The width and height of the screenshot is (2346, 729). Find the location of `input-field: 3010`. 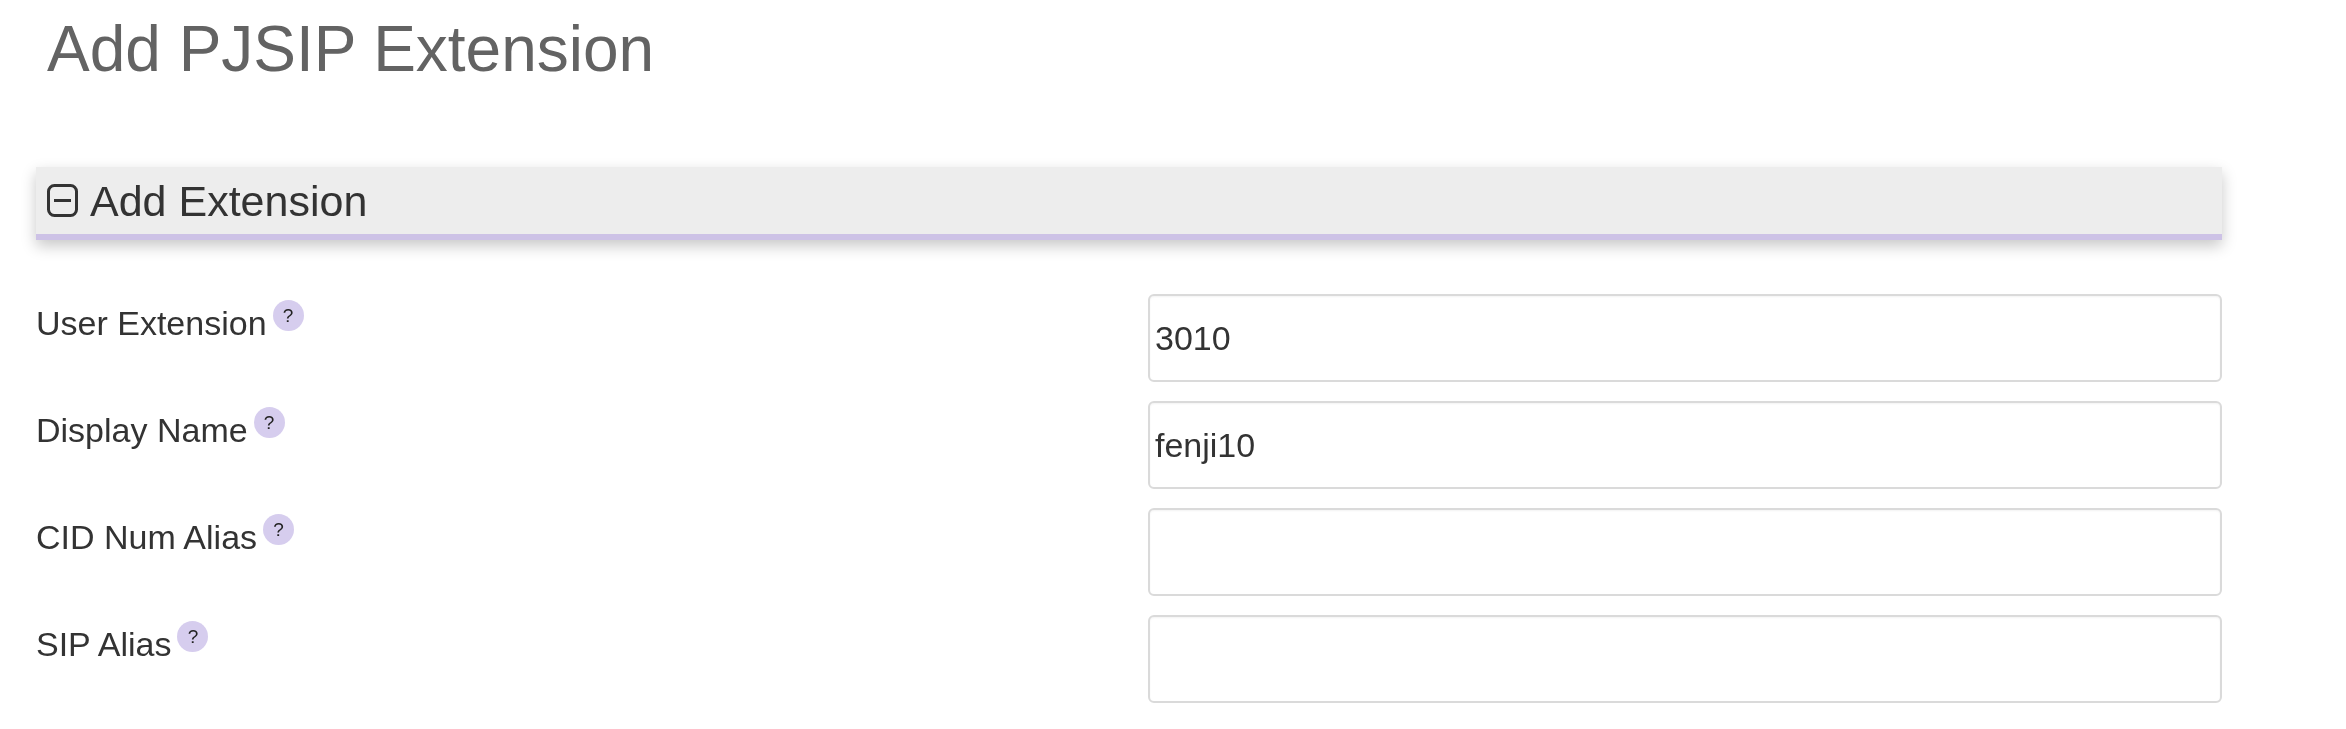

input-field: 3010 is located at coordinates (1685, 338).